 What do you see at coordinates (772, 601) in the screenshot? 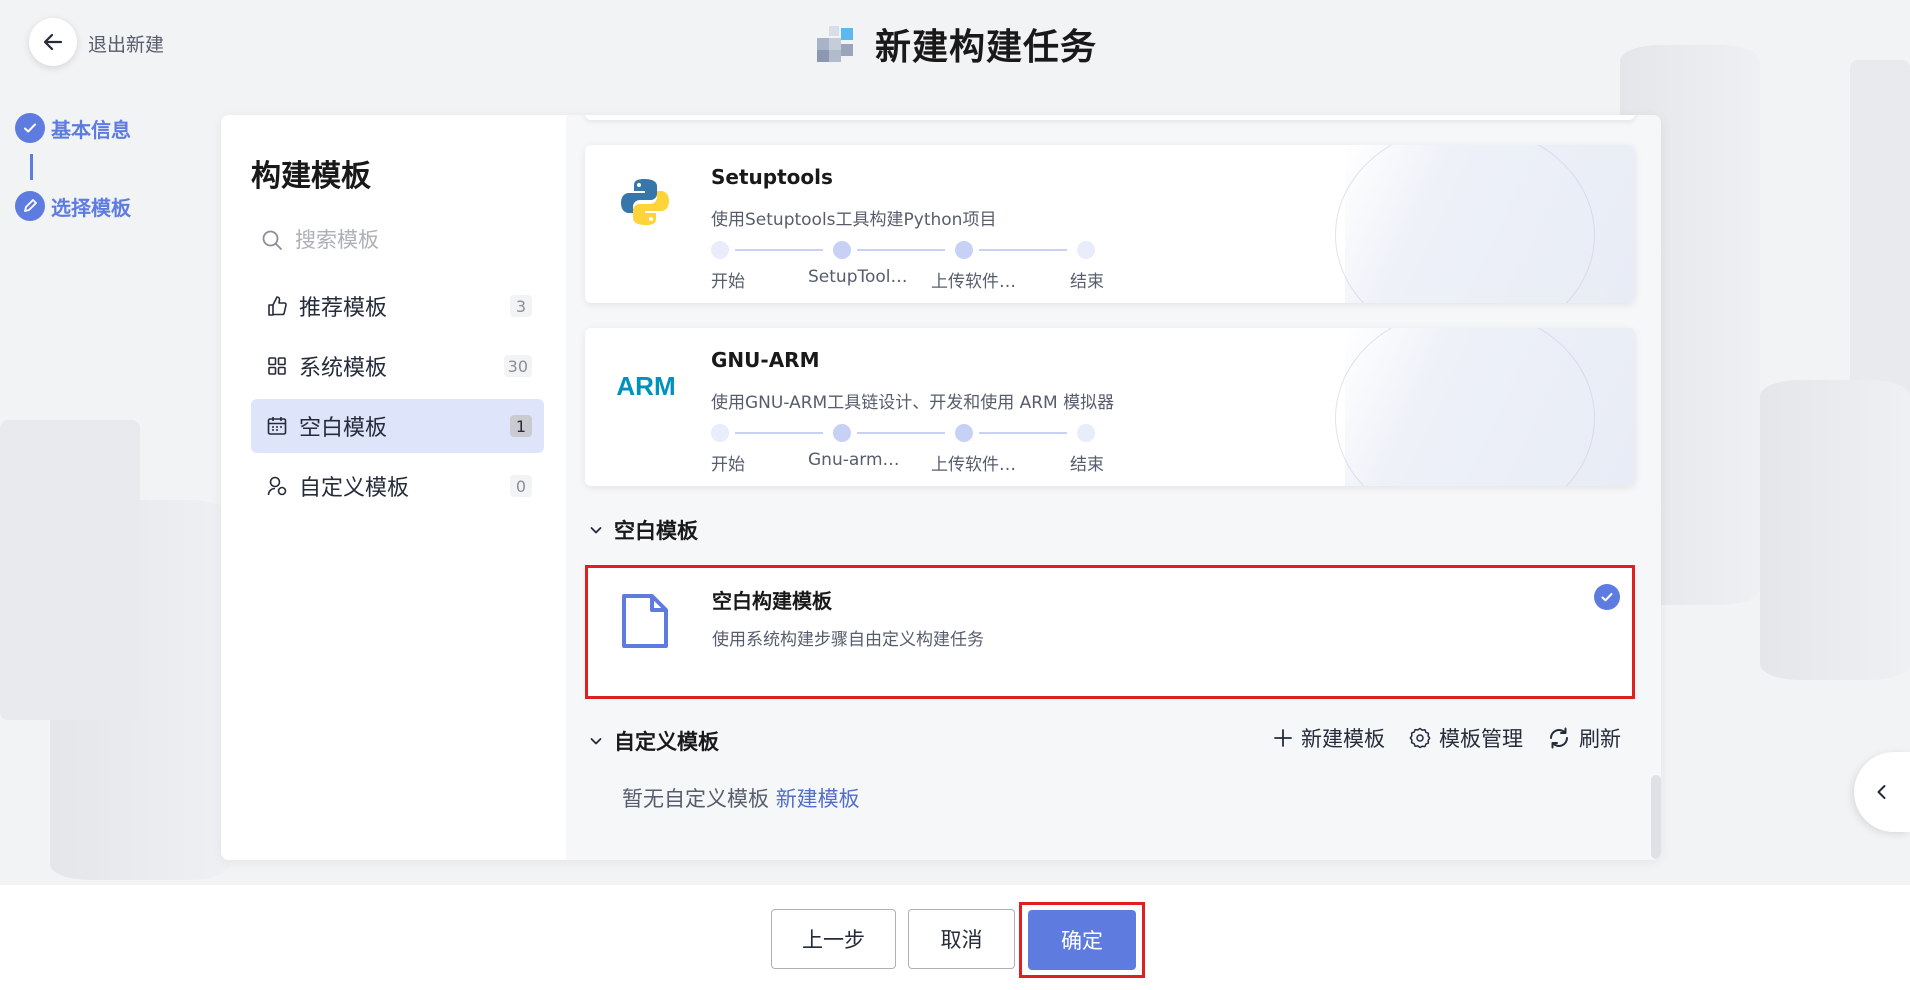
I see `template-name: 空白构建模板` at bounding box center [772, 601].